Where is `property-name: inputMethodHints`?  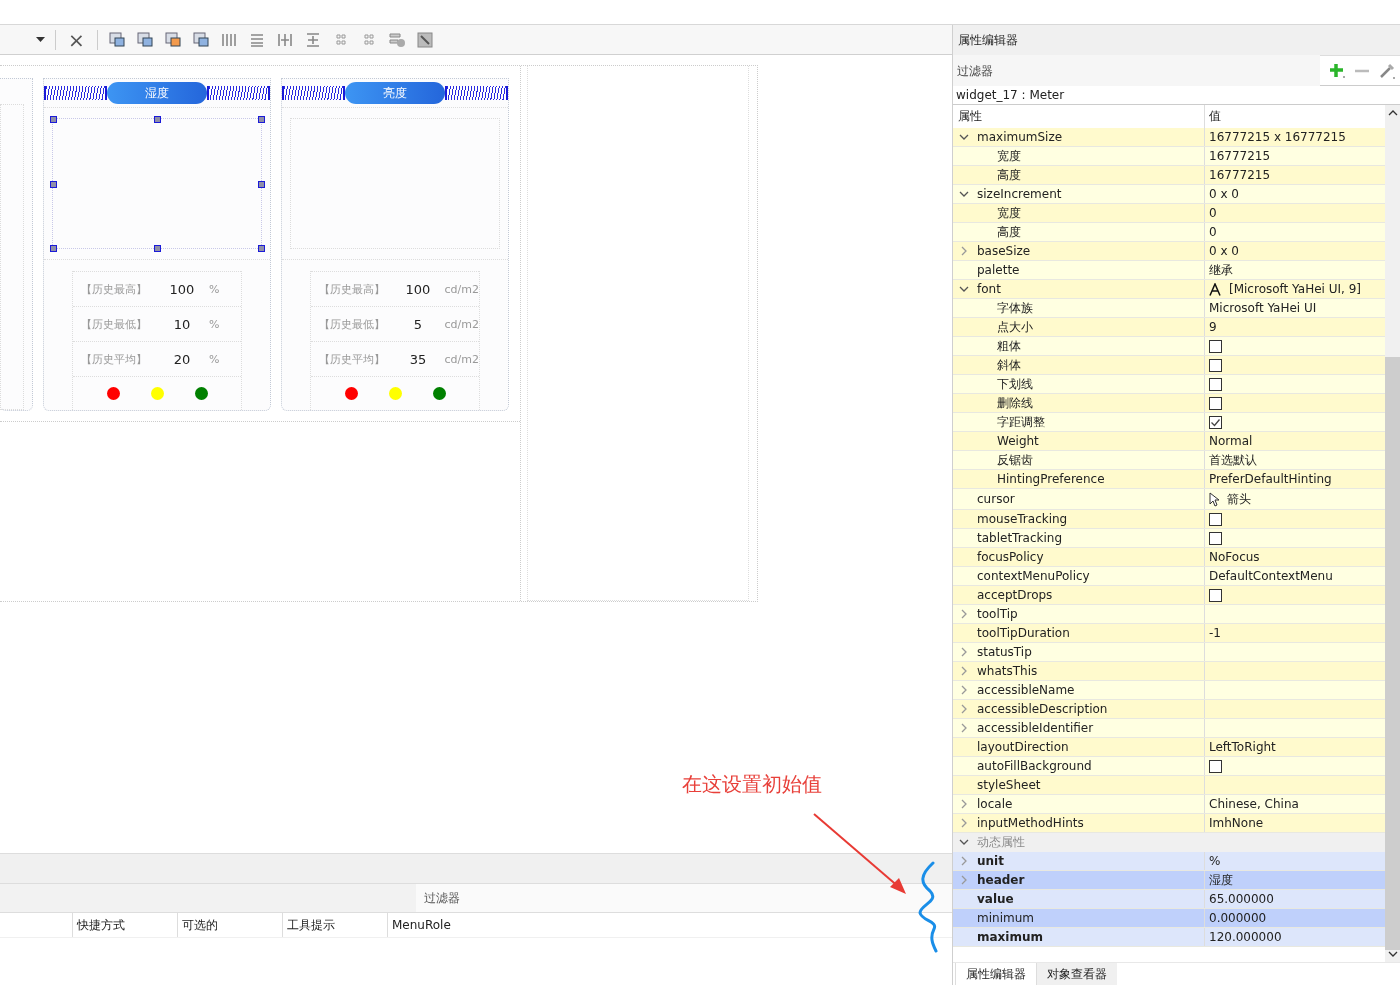 property-name: inputMethodHints is located at coordinates (1030, 823).